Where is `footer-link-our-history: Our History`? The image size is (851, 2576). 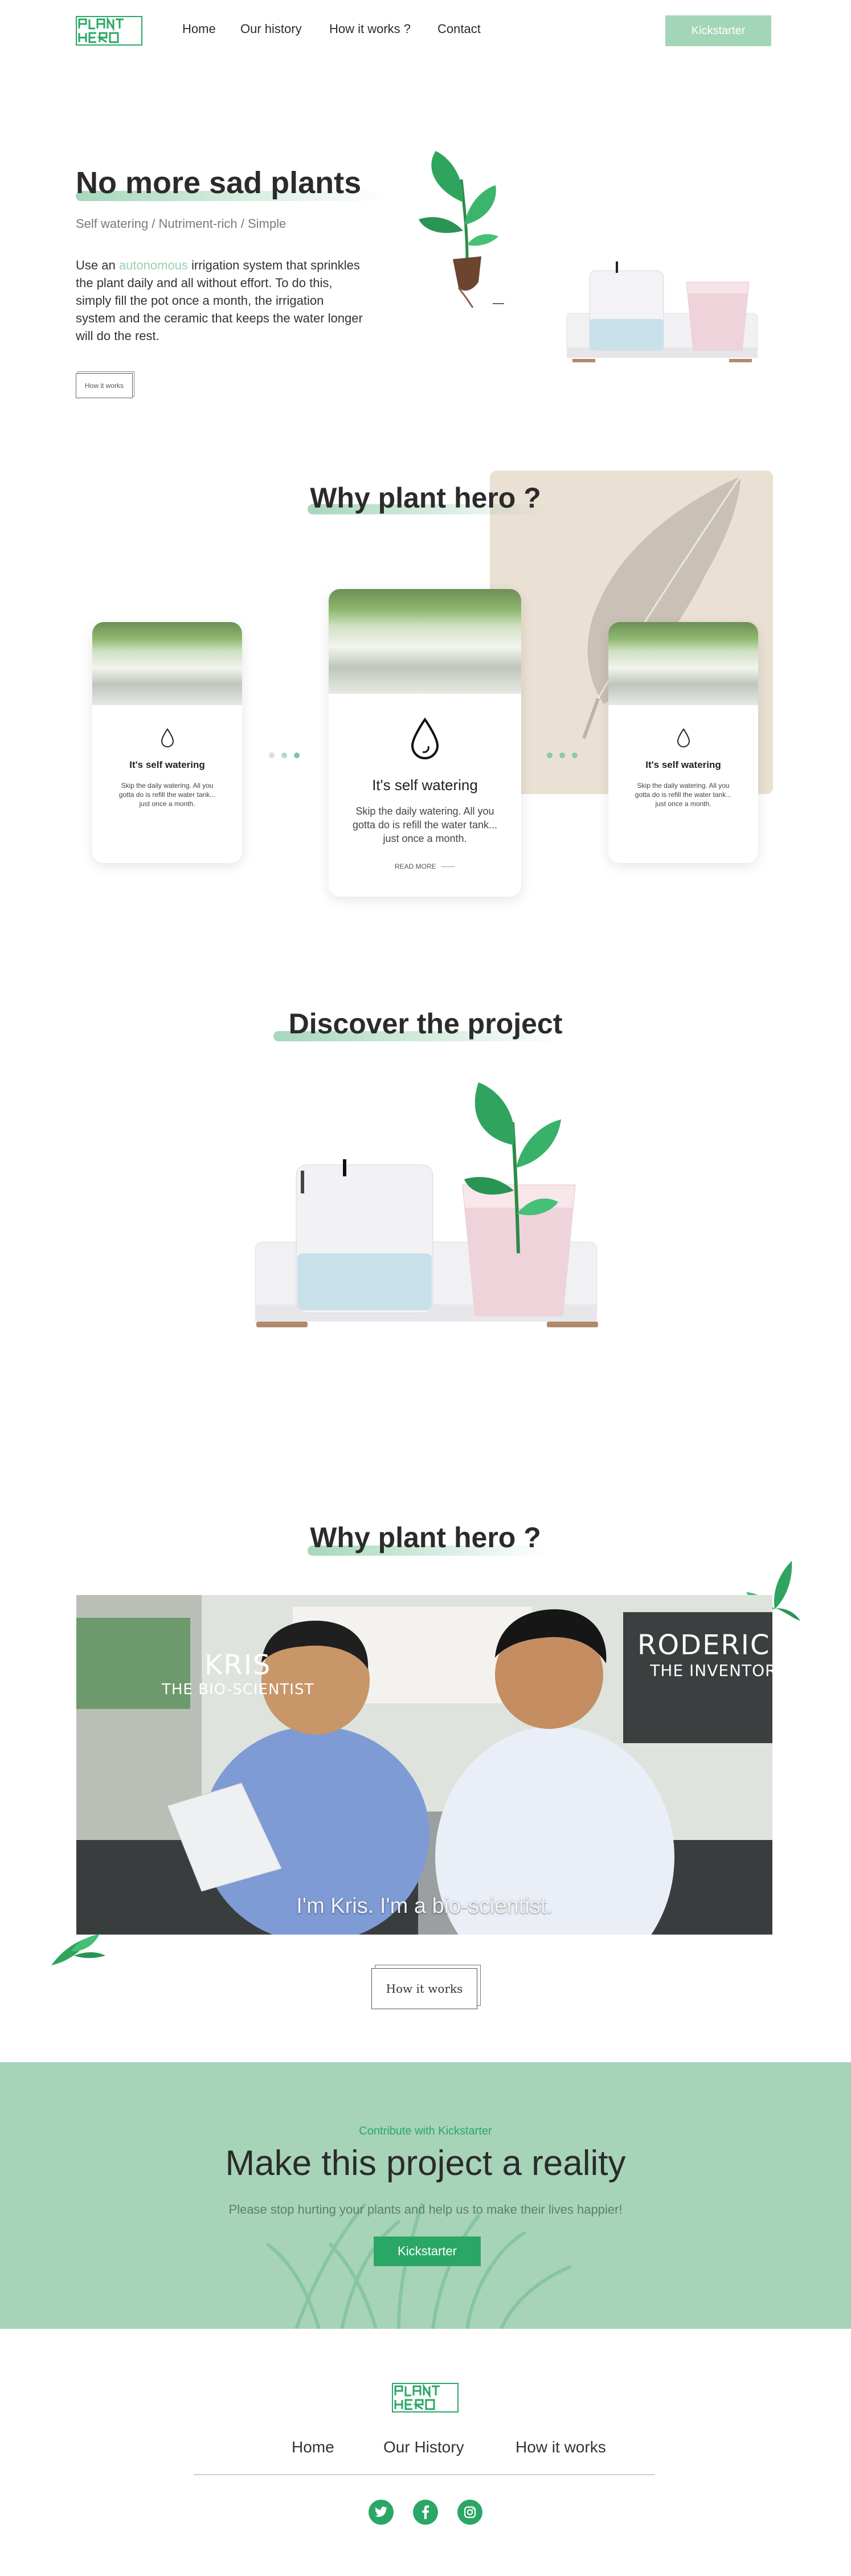 footer-link-our-history: Our History is located at coordinates (423, 2447).